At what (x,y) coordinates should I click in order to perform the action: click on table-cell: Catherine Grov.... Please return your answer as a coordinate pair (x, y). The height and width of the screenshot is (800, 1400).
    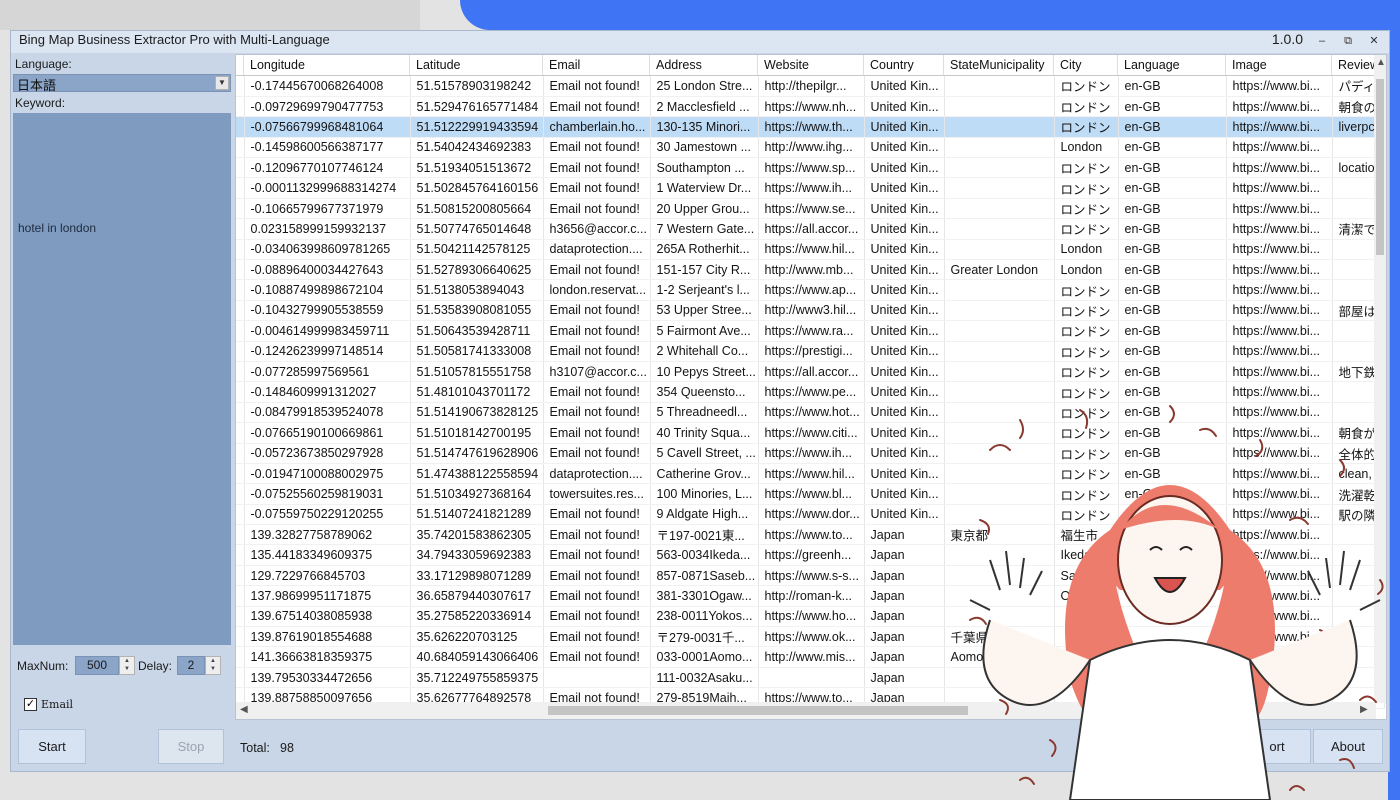
    Looking at the image, I should click on (704, 474).